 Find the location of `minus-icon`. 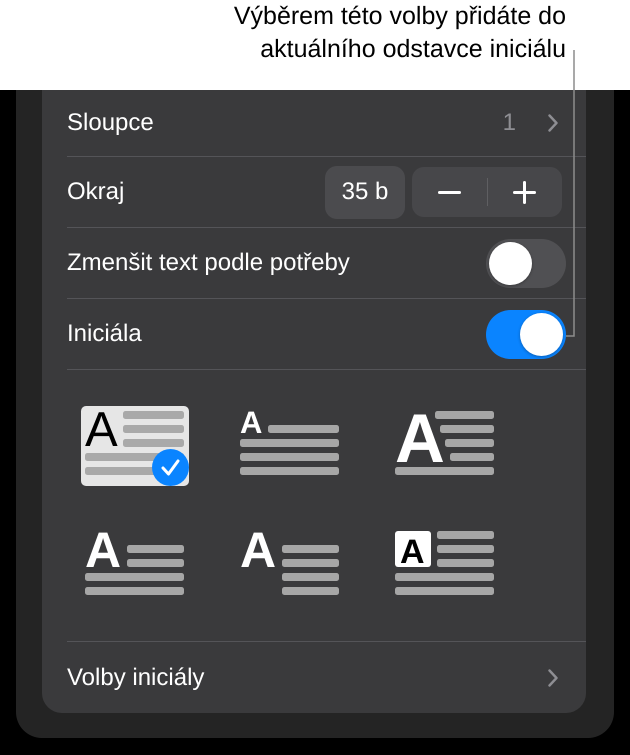

minus-icon is located at coordinates (449, 192).